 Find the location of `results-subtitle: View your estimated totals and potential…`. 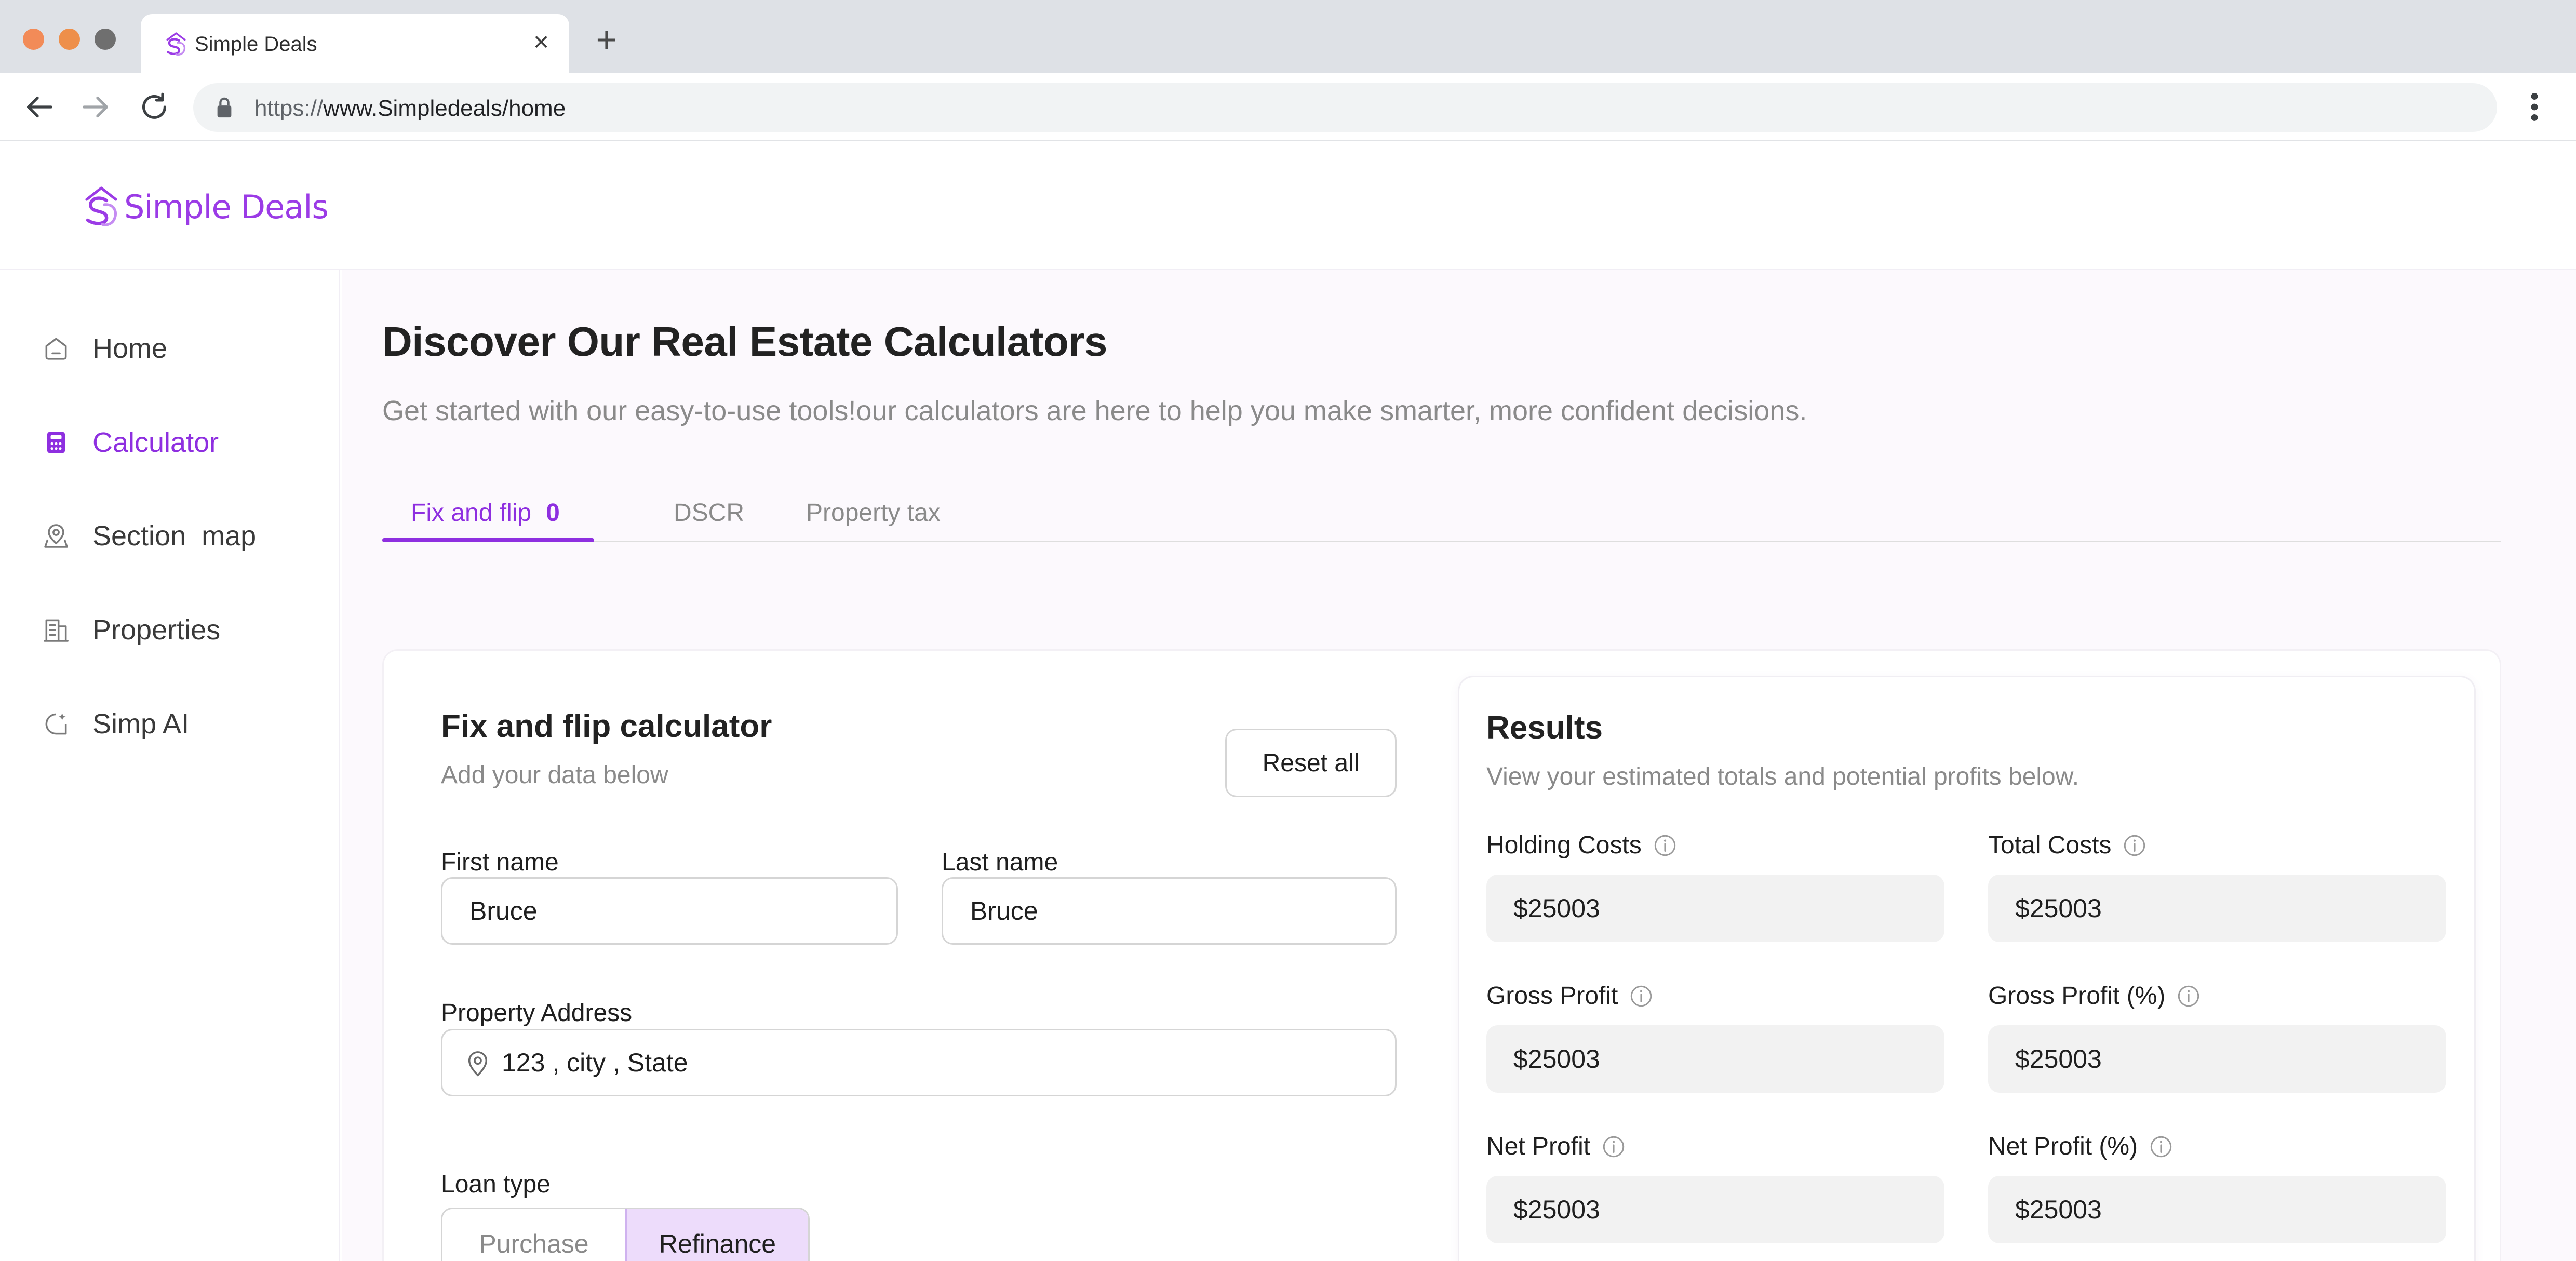

results-subtitle: View your estimated totals and potential… is located at coordinates (1783, 776).